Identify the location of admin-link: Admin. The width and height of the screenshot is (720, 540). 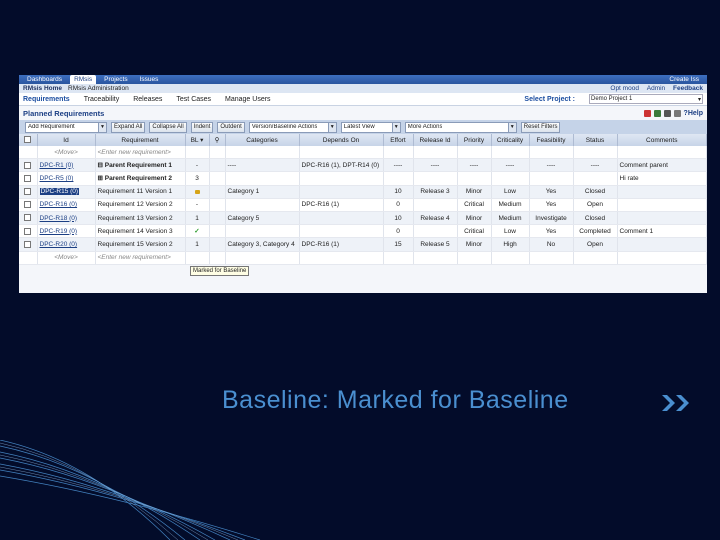
(656, 88).